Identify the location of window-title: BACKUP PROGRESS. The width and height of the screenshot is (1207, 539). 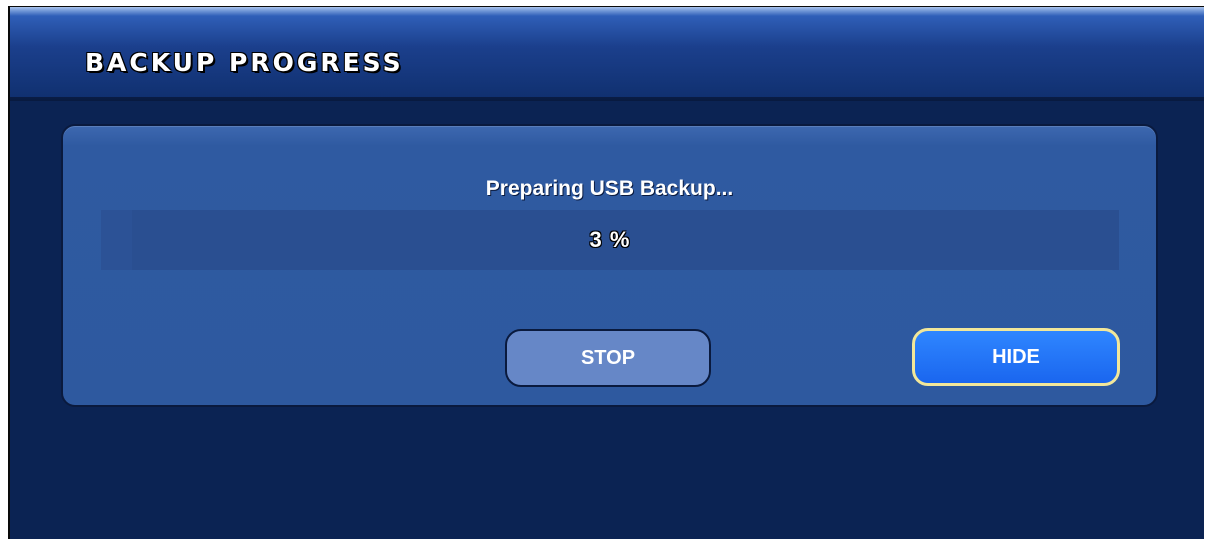
(244, 62).